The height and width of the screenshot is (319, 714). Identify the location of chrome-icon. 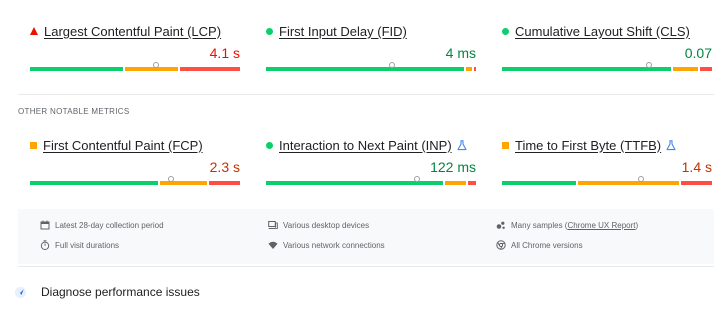
(501, 245).